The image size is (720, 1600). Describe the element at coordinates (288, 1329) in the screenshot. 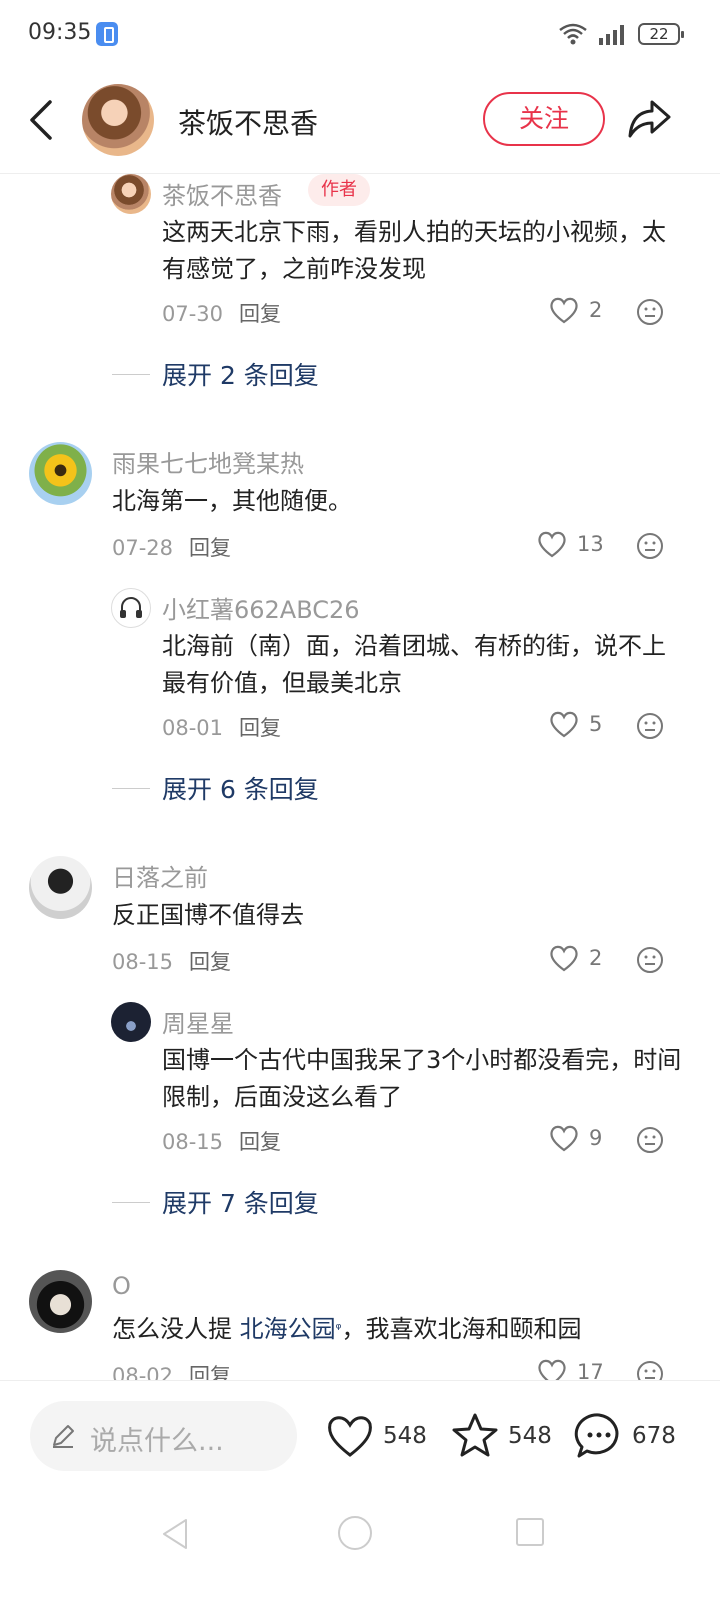

I see `place-link: 北海公园` at that location.